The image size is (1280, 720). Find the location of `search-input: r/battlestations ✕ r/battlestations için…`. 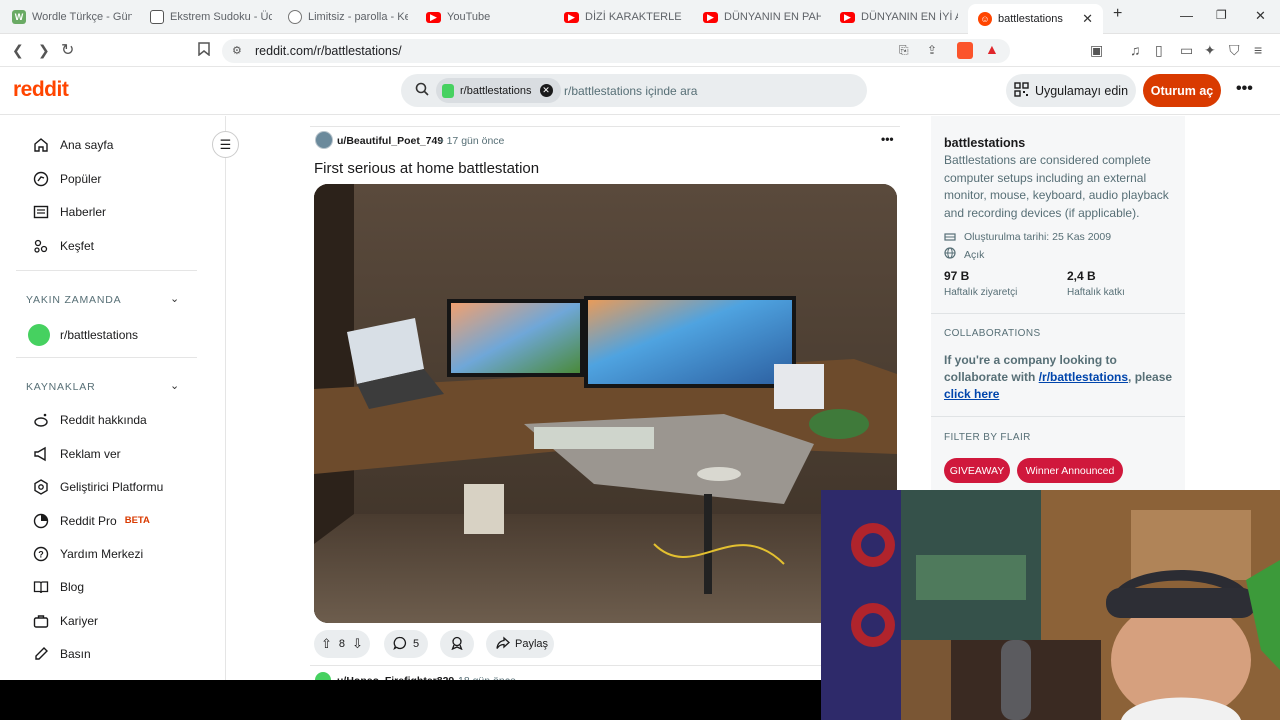

search-input: r/battlestations ✕ r/battlestations için… is located at coordinates (634, 90).